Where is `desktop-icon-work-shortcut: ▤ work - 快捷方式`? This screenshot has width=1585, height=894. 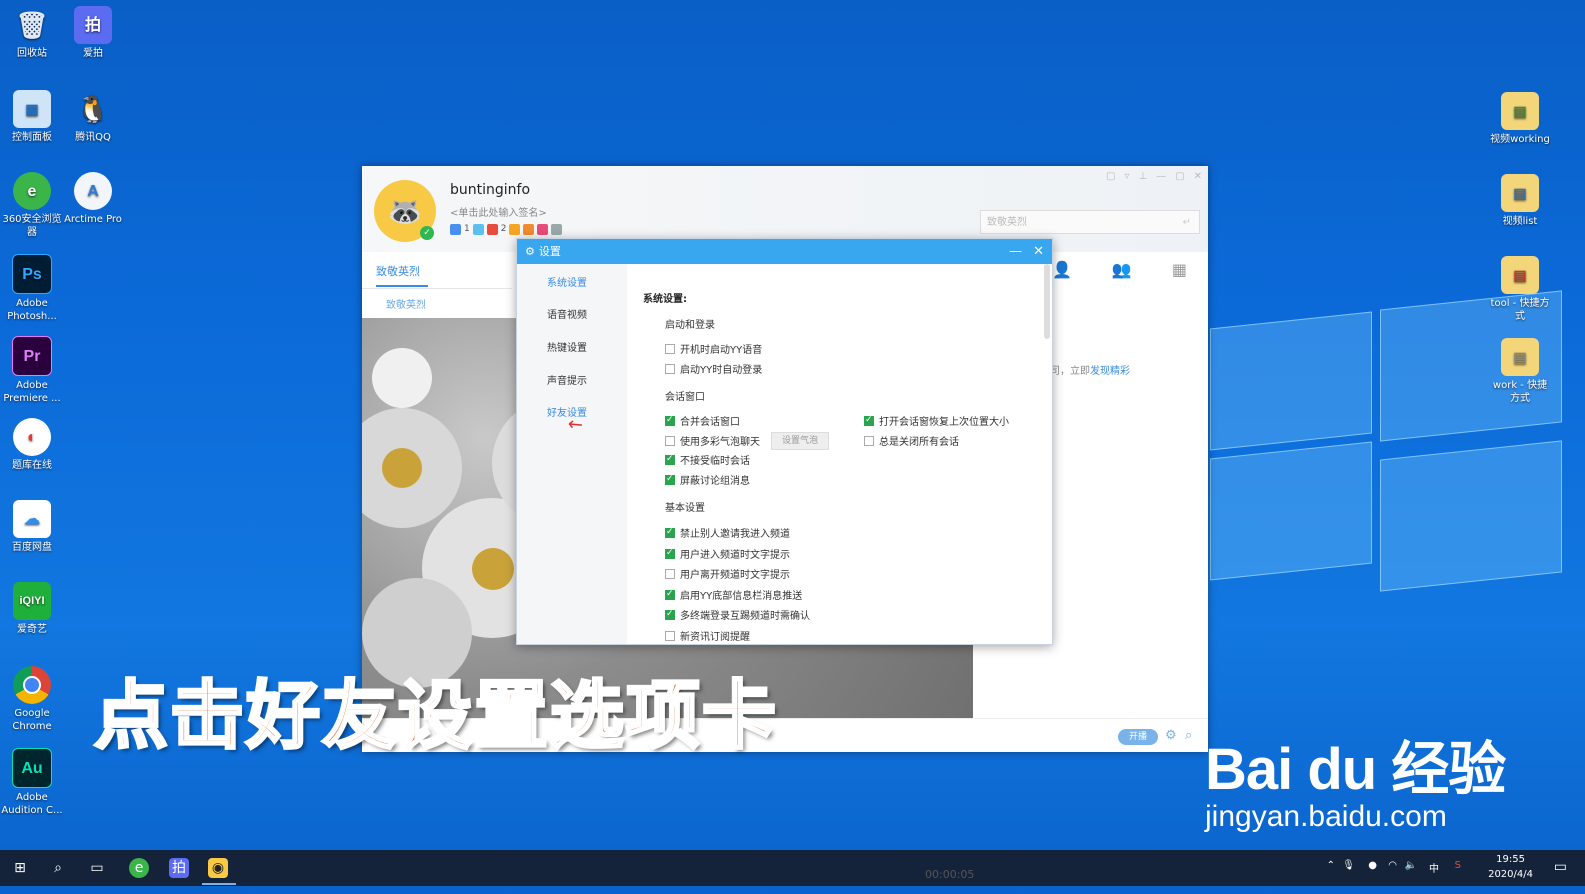 desktop-icon-work-shortcut: ▤ work - 快捷方式 is located at coordinates (1520, 371).